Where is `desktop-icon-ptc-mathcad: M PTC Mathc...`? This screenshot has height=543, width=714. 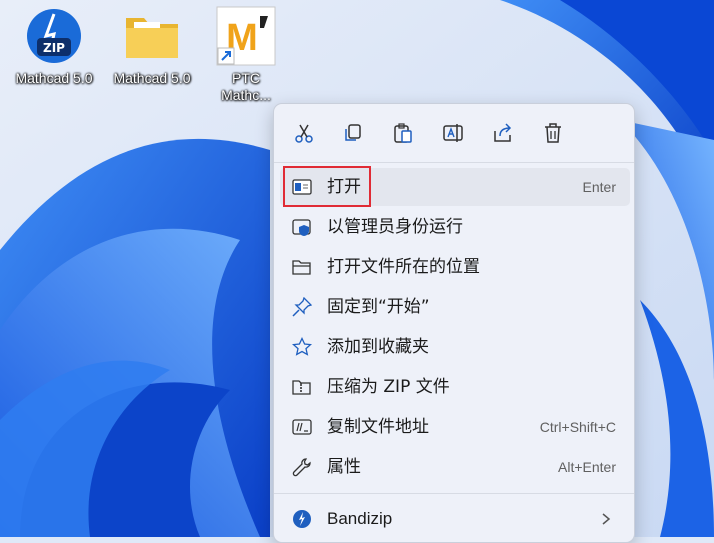
desktop-icon-ptc-mathcad: M PTC Mathc... is located at coordinates (246, 55).